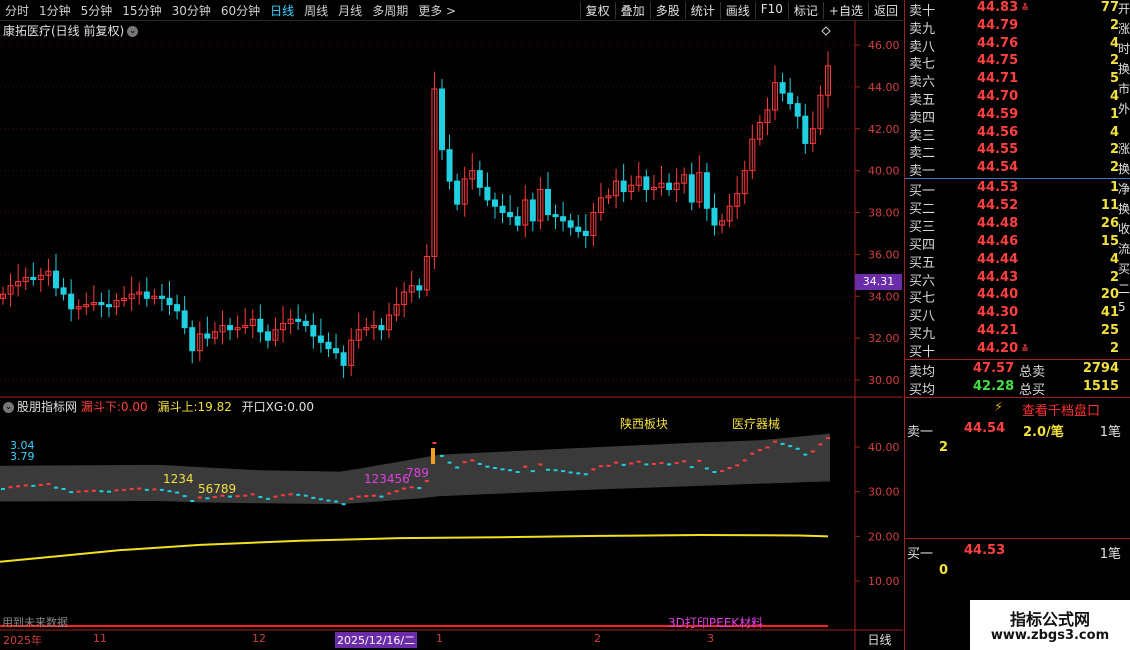 This screenshot has width=1130, height=650. I want to click on indicator-title: ⌄ 股朋指标网 漏斗下:0.00 漏斗上:19.82 开口XG:0.00, so click(158, 406).